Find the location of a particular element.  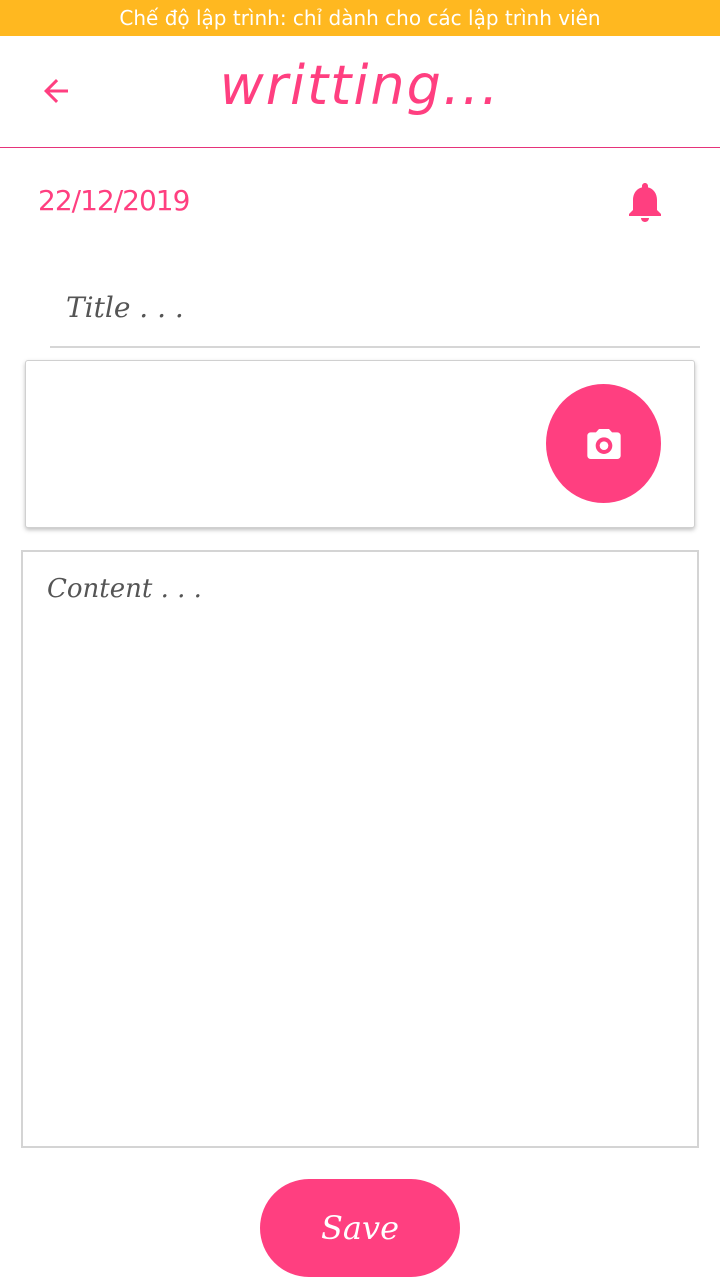

camera-icon is located at coordinates (603, 443).